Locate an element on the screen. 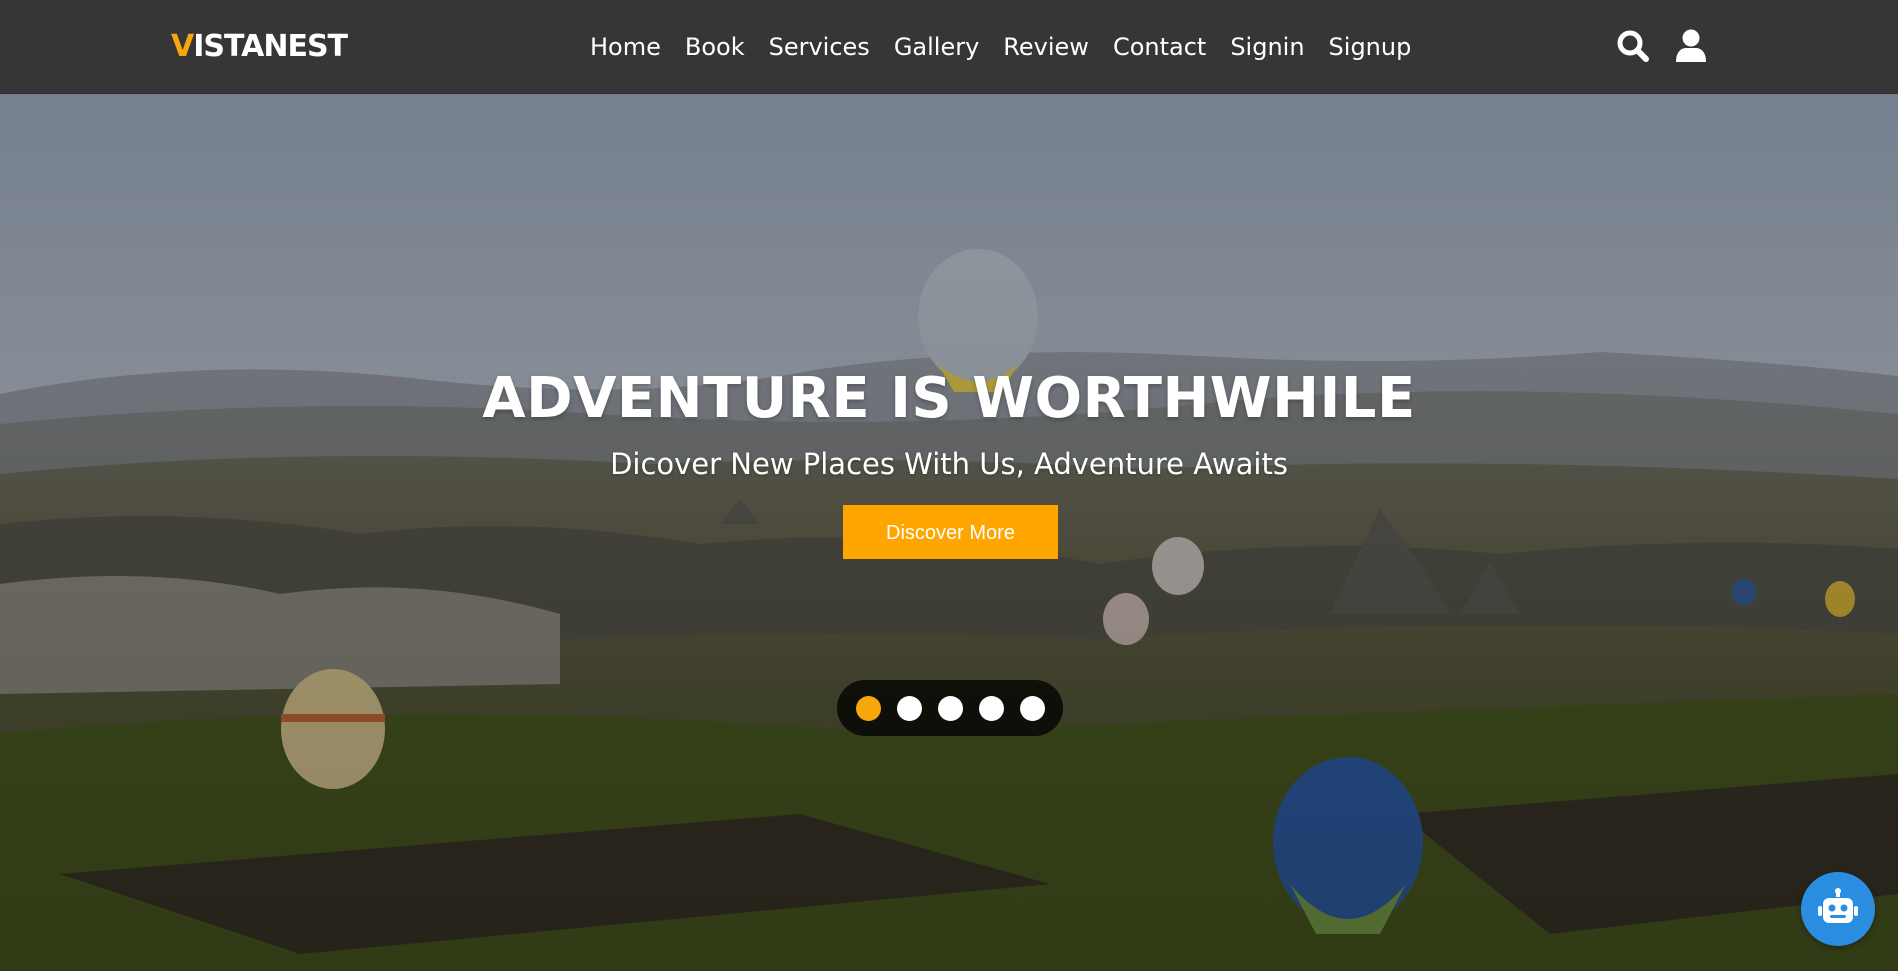  nav-link-services: Services is located at coordinates (819, 47).